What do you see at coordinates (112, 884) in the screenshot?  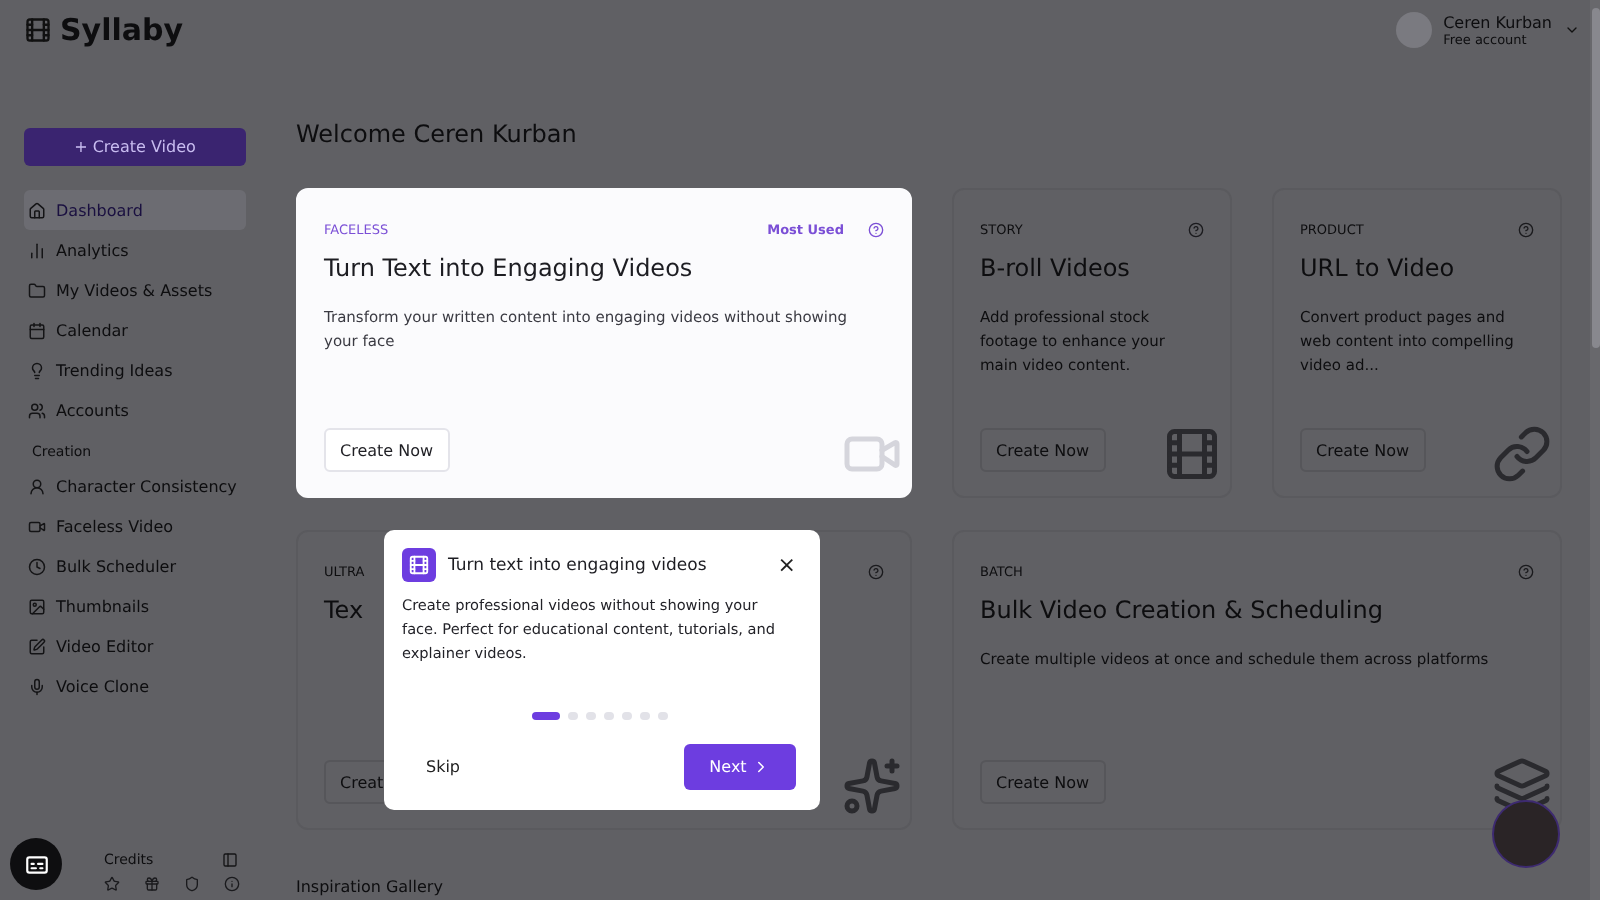 I see `star-icon` at bounding box center [112, 884].